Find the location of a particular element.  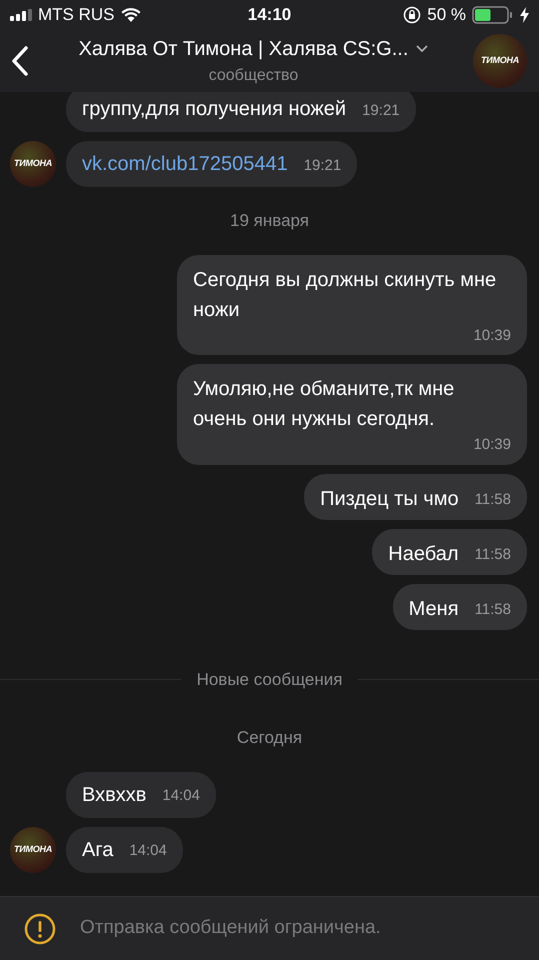

chat-subtitle: сообщество is located at coordinates (253, 76).